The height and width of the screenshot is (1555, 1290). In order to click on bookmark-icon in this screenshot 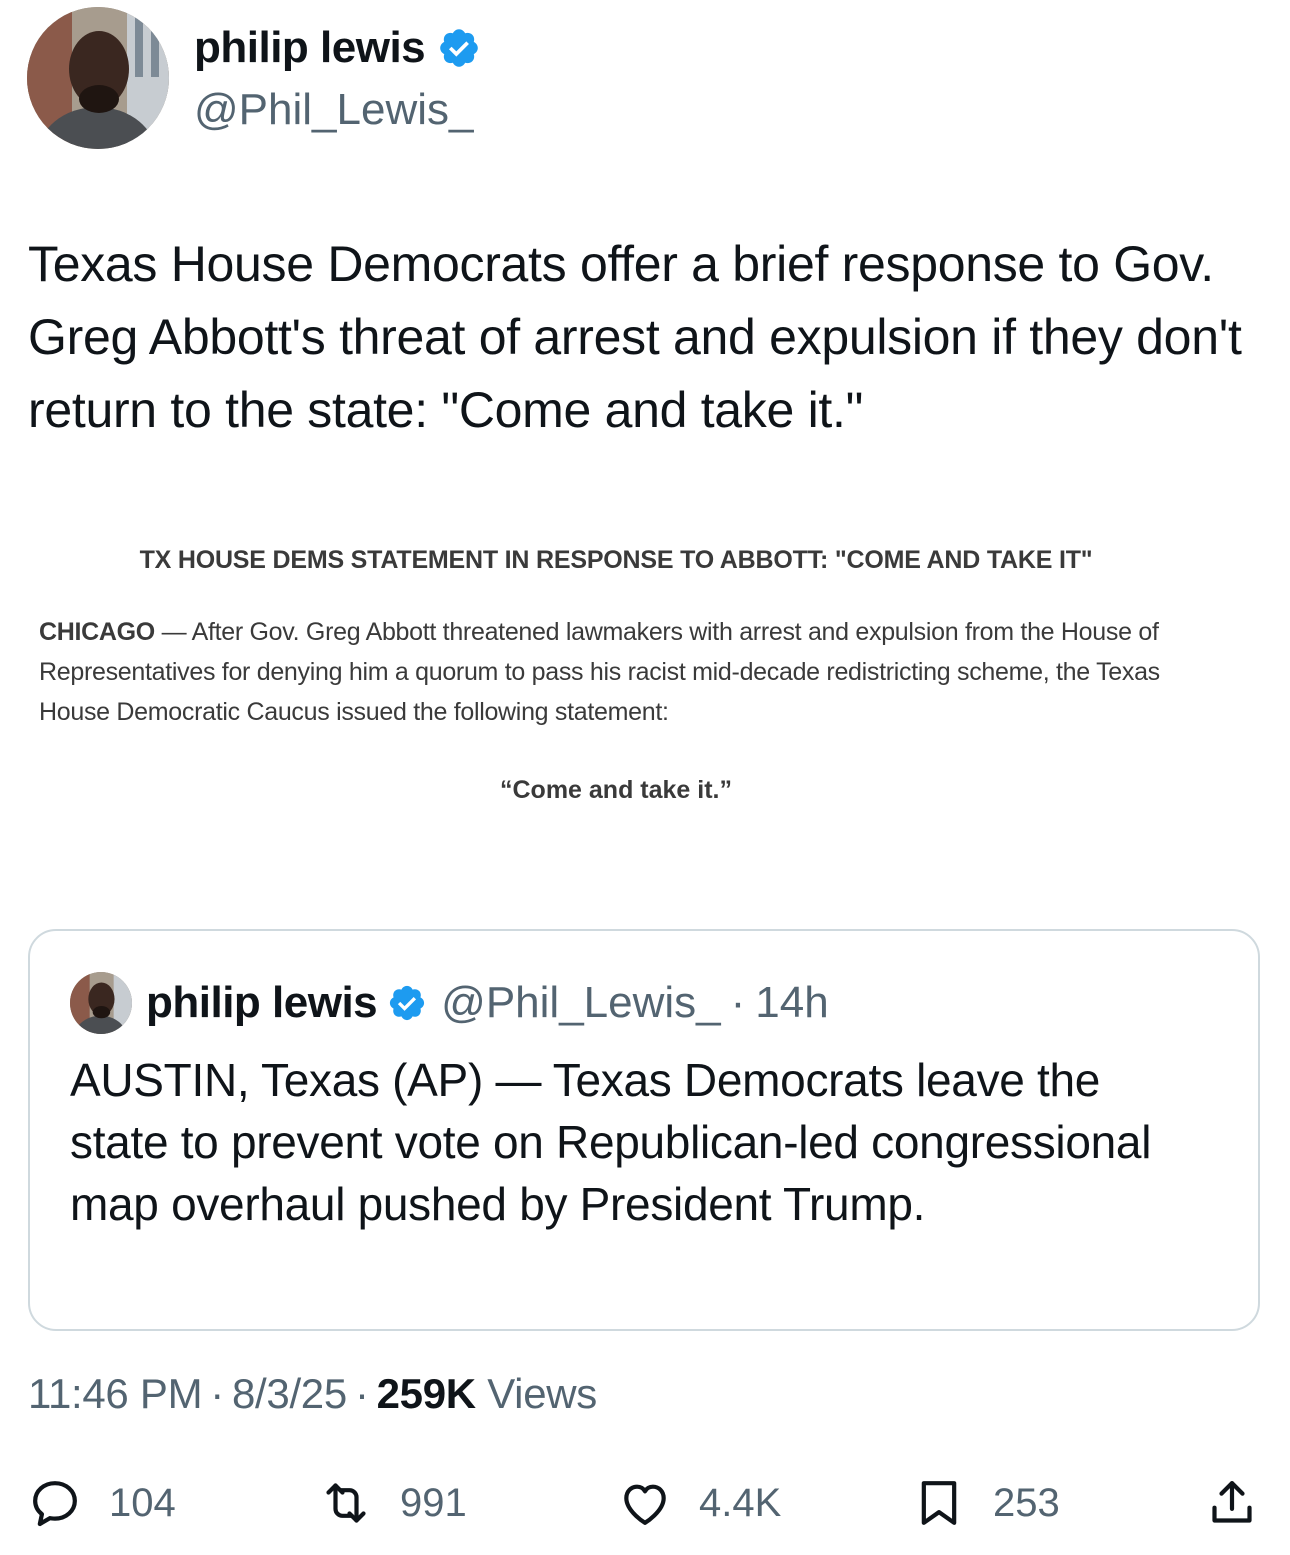, I will do `click(939, 1503)`.